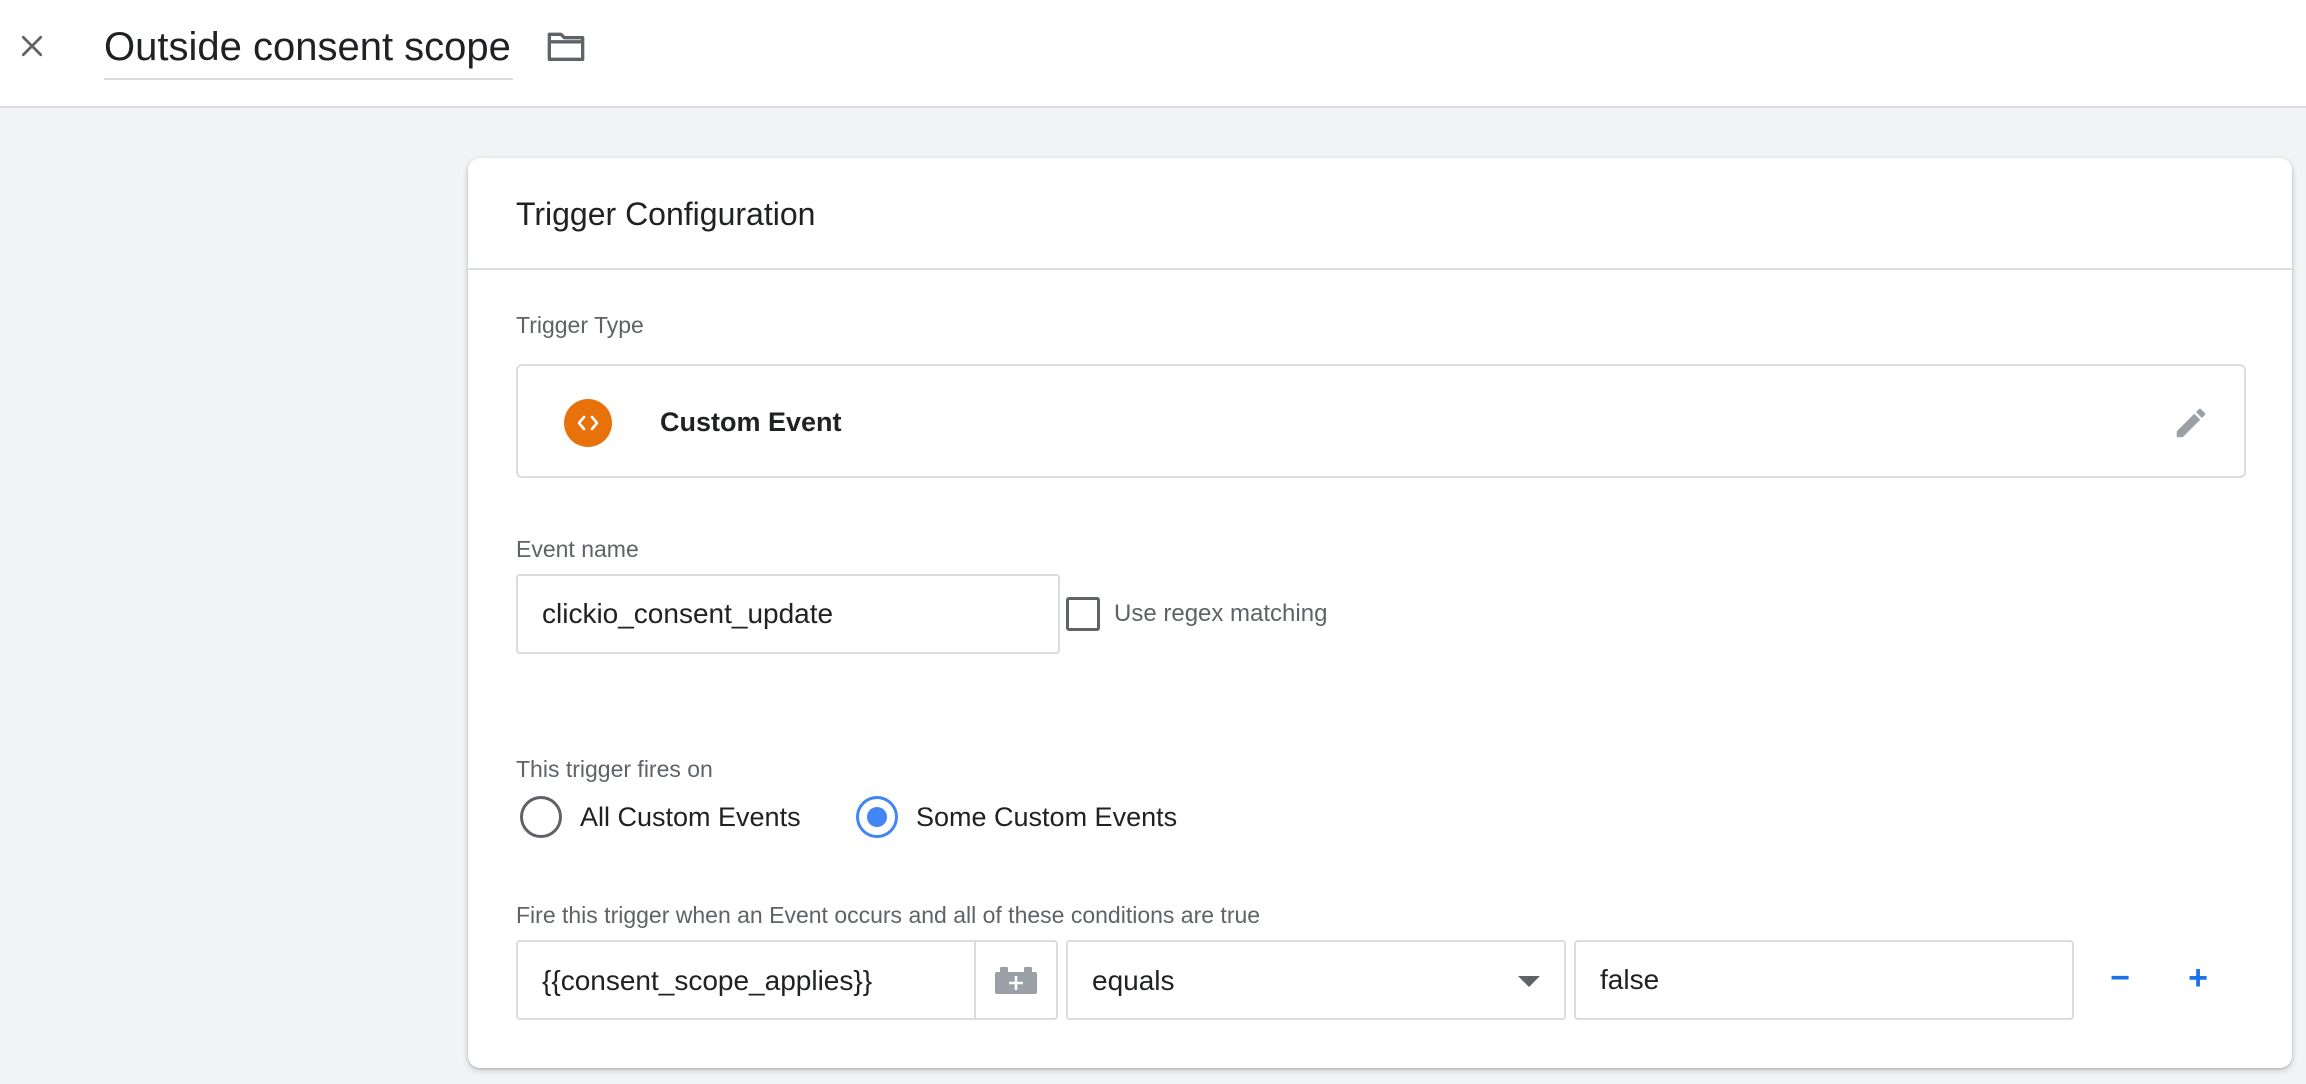 This screenshot has width=2306, height=1084. Describe the element at coordinates (580, 325) in the screenshot. I see `trigger-type-label: Trigger Type` at that location.